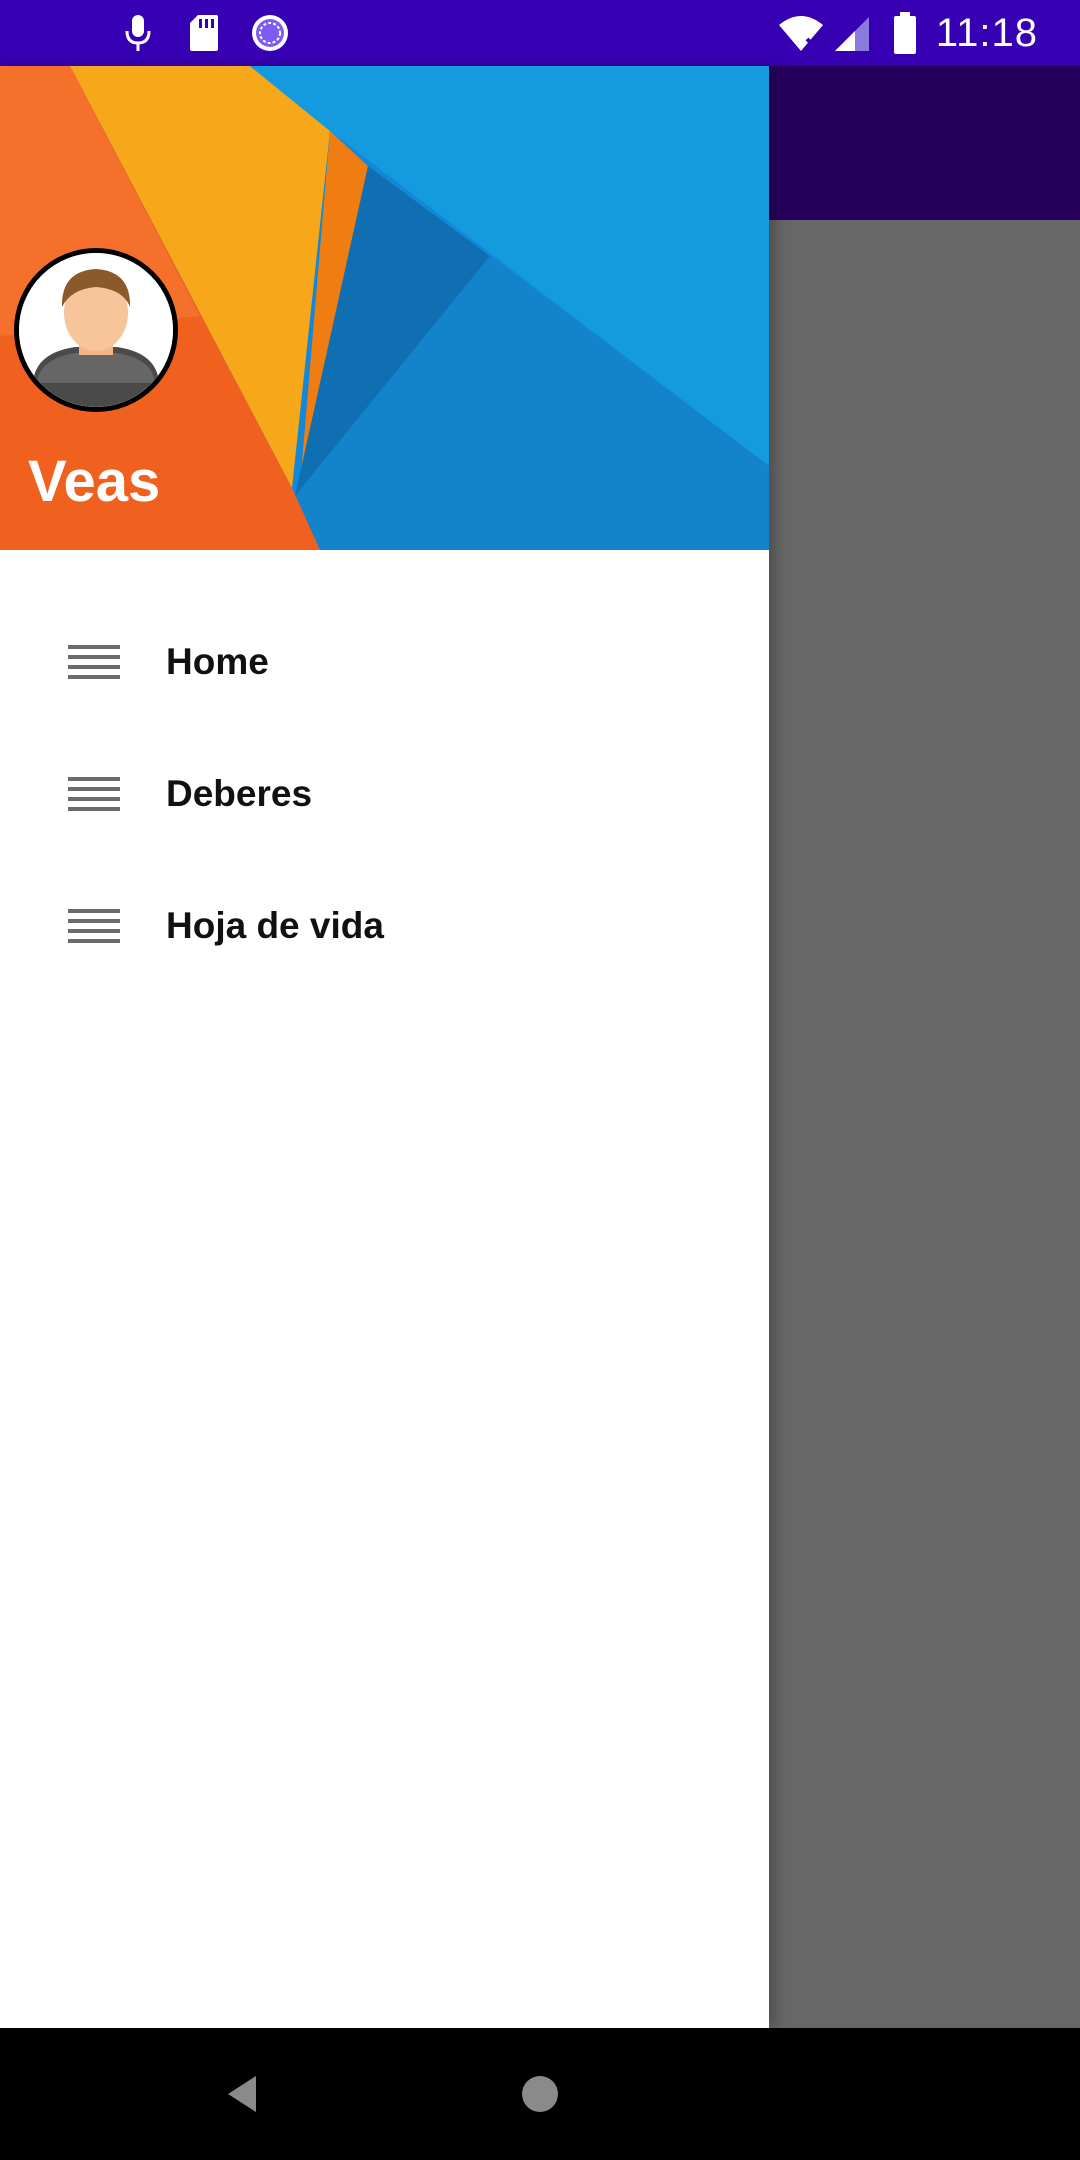 The width and height of the screenshot is (1080, 2160). Describe the element at coordinates (204, 33) in the screenshot. I see `sd-card-icon` at that location.